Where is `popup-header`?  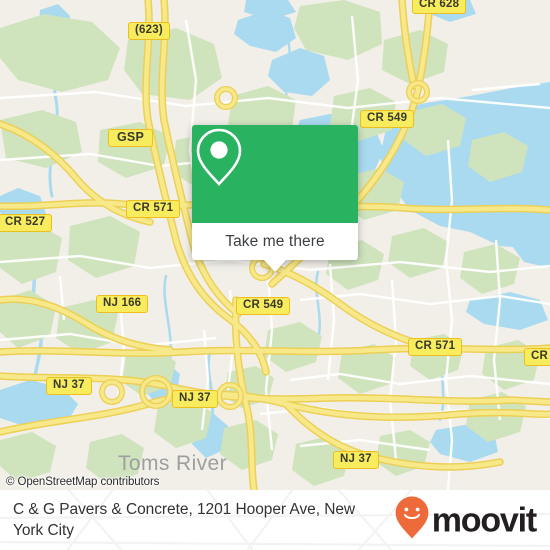
popup-header is located at coordinates (275, 174).